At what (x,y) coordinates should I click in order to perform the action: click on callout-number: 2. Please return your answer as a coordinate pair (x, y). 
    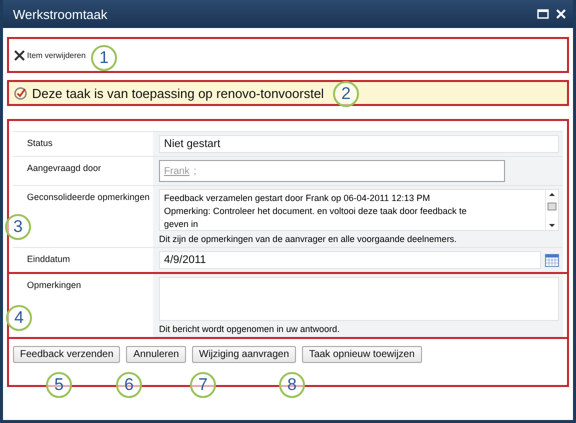
    Looking at the image, I should click on (346, 94).